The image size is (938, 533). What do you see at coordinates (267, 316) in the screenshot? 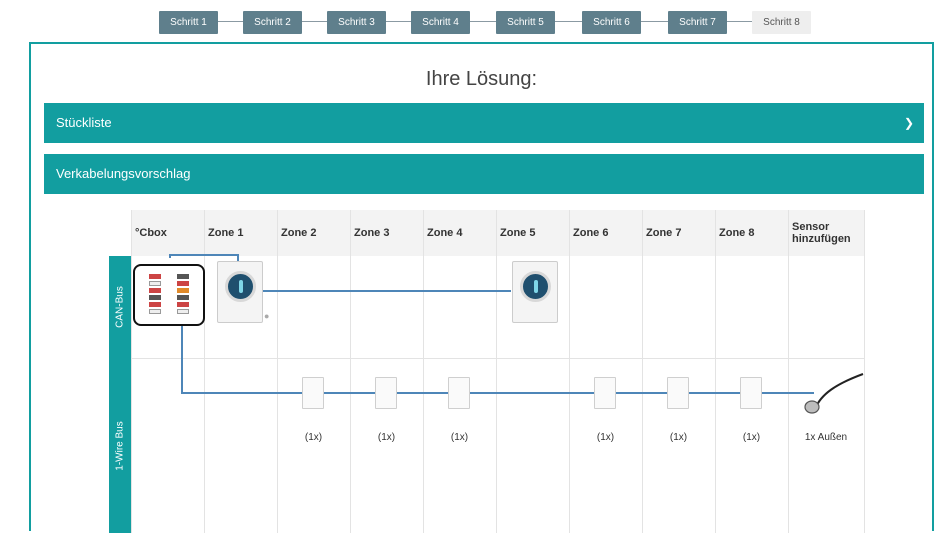
I see `wifi-icon: ●` at bounding box center [267, 316].